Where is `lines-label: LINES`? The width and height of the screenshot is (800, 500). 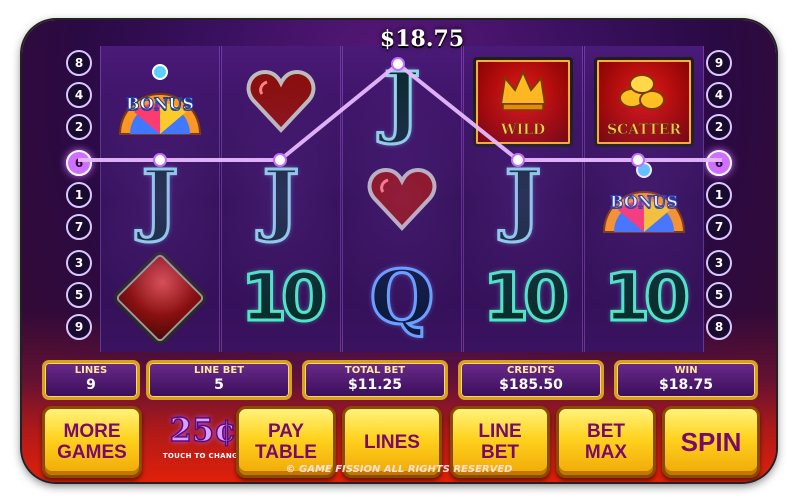 lines-label: LINES is located at coordinates (91, 370).